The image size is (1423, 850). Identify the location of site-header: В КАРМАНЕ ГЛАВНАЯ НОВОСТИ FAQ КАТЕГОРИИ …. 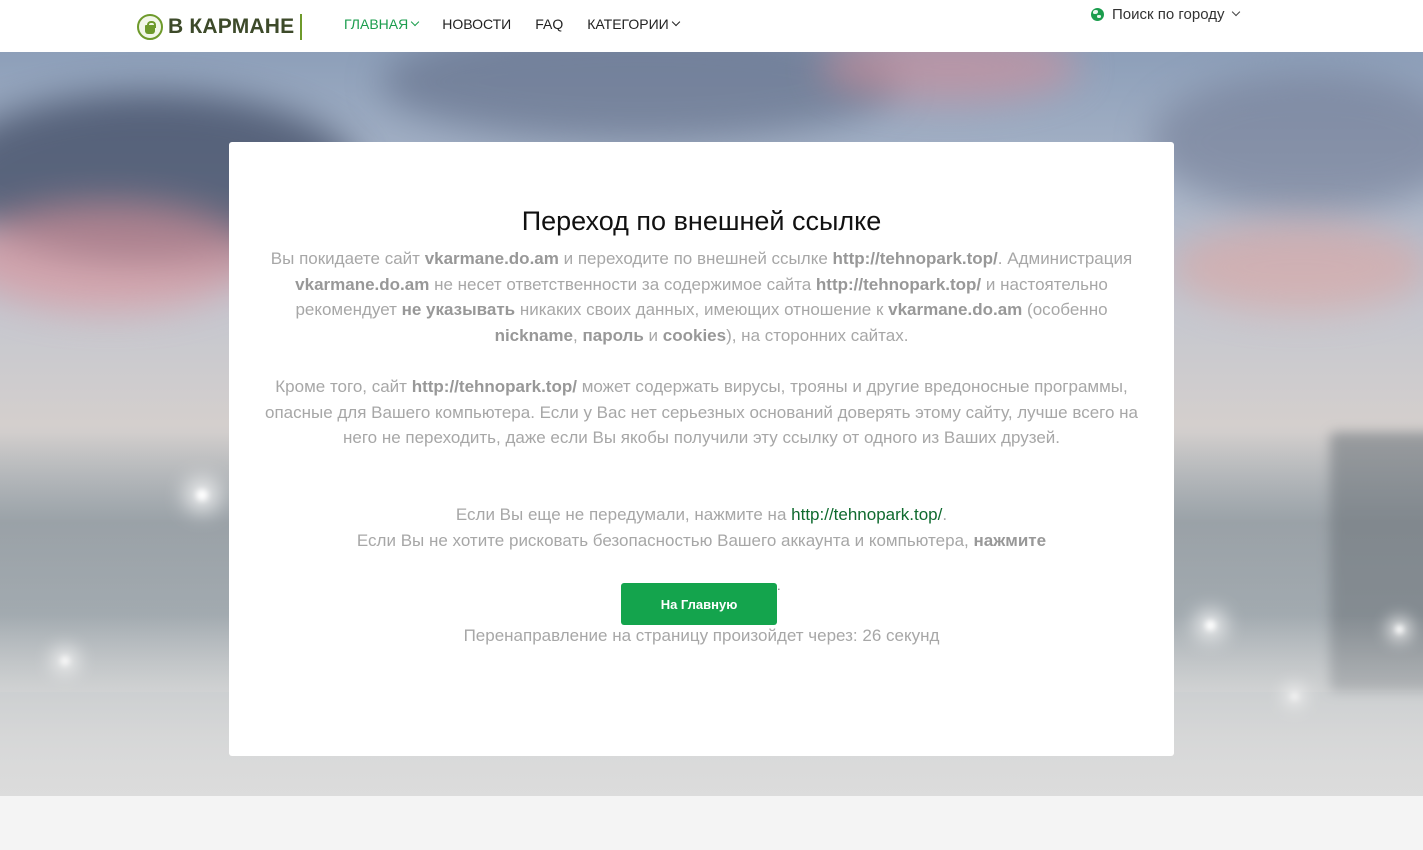
(711, 26).